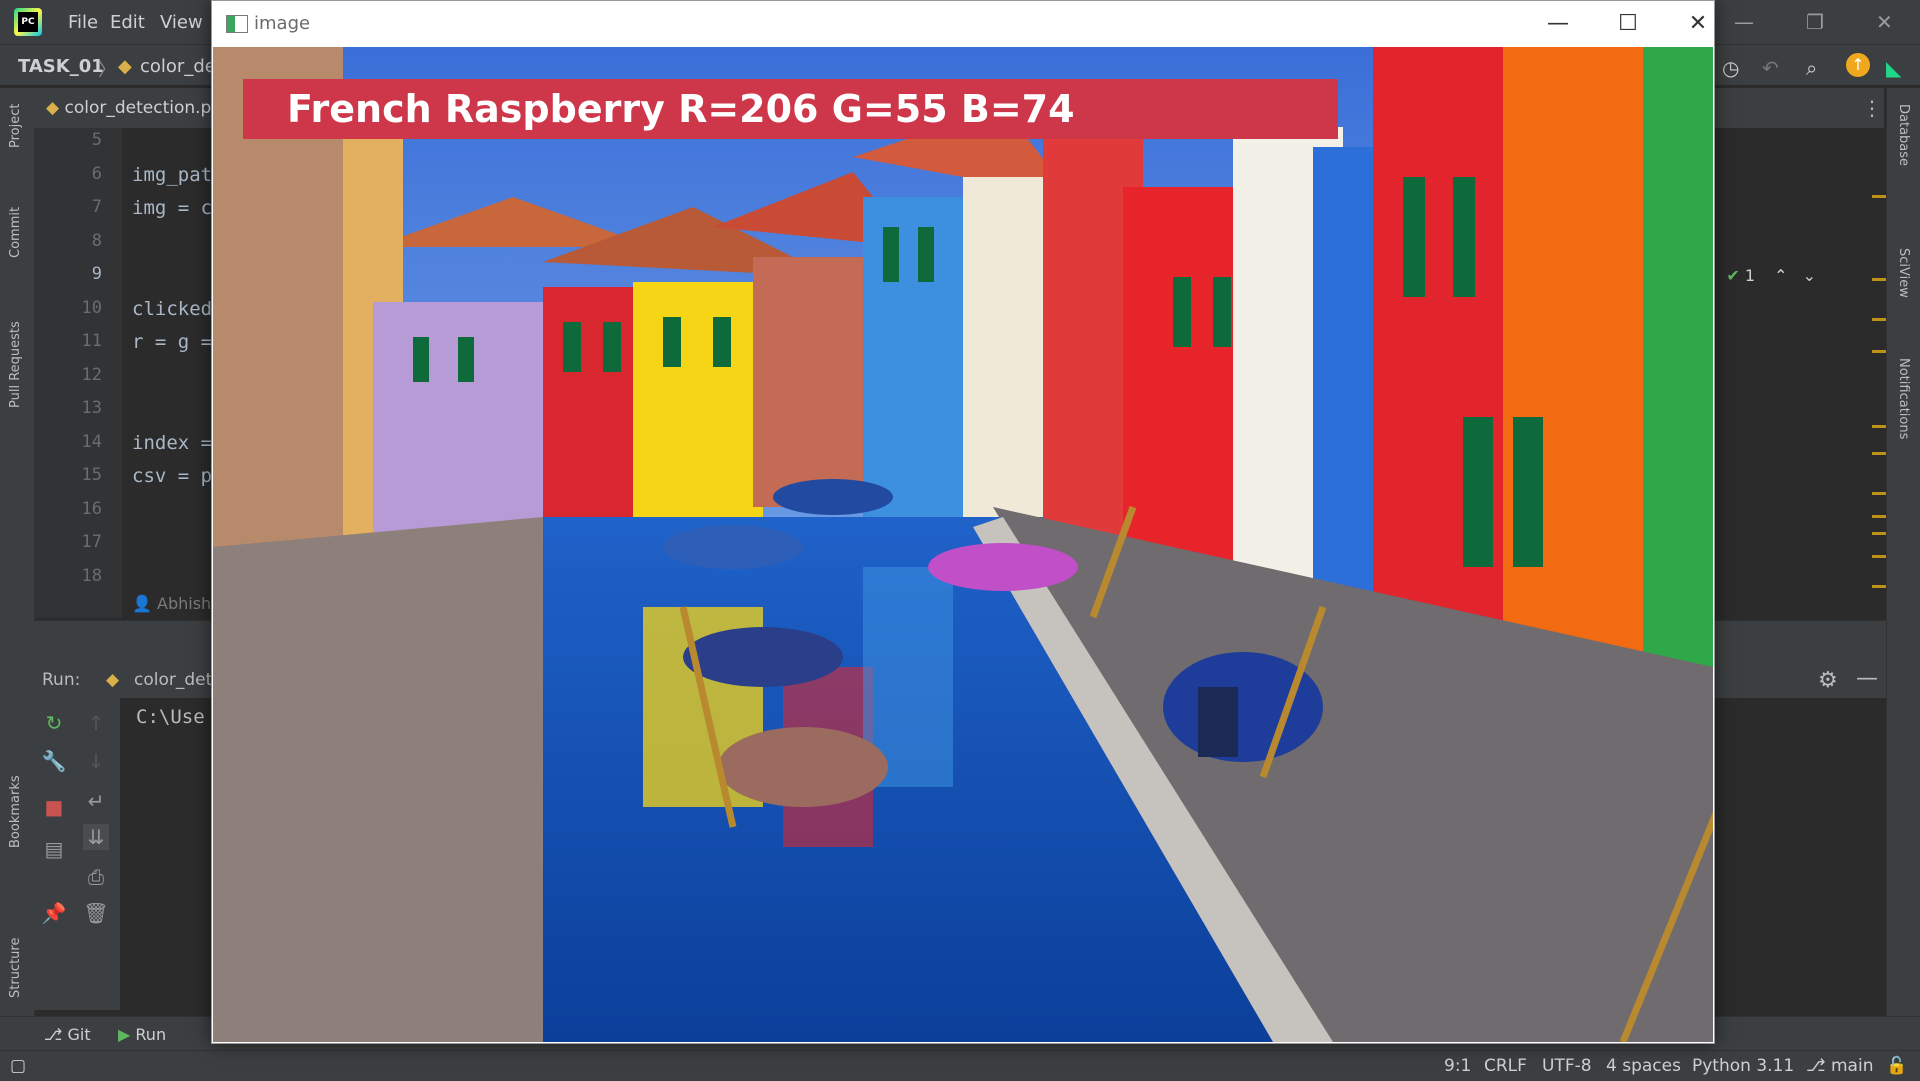 The width and height of the screenshot is (1920, 1081). I want to click on python-interpreter: Python 3.11, so click(1743, 1066).